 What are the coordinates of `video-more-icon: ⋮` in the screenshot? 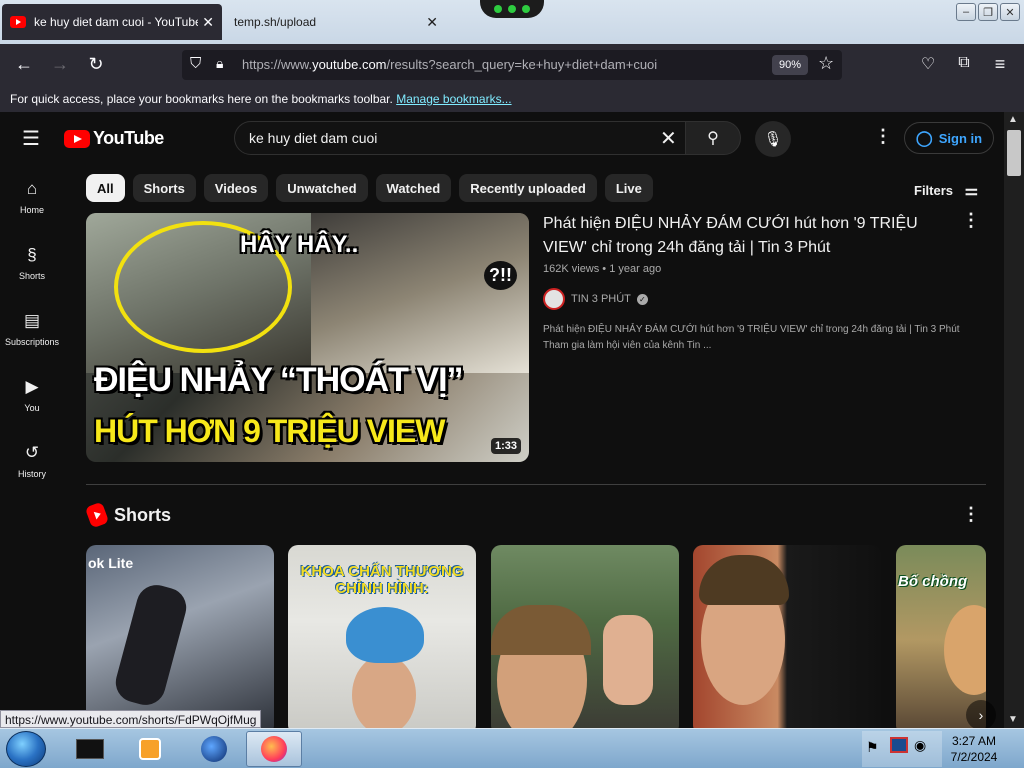 It's located at (971, 220).